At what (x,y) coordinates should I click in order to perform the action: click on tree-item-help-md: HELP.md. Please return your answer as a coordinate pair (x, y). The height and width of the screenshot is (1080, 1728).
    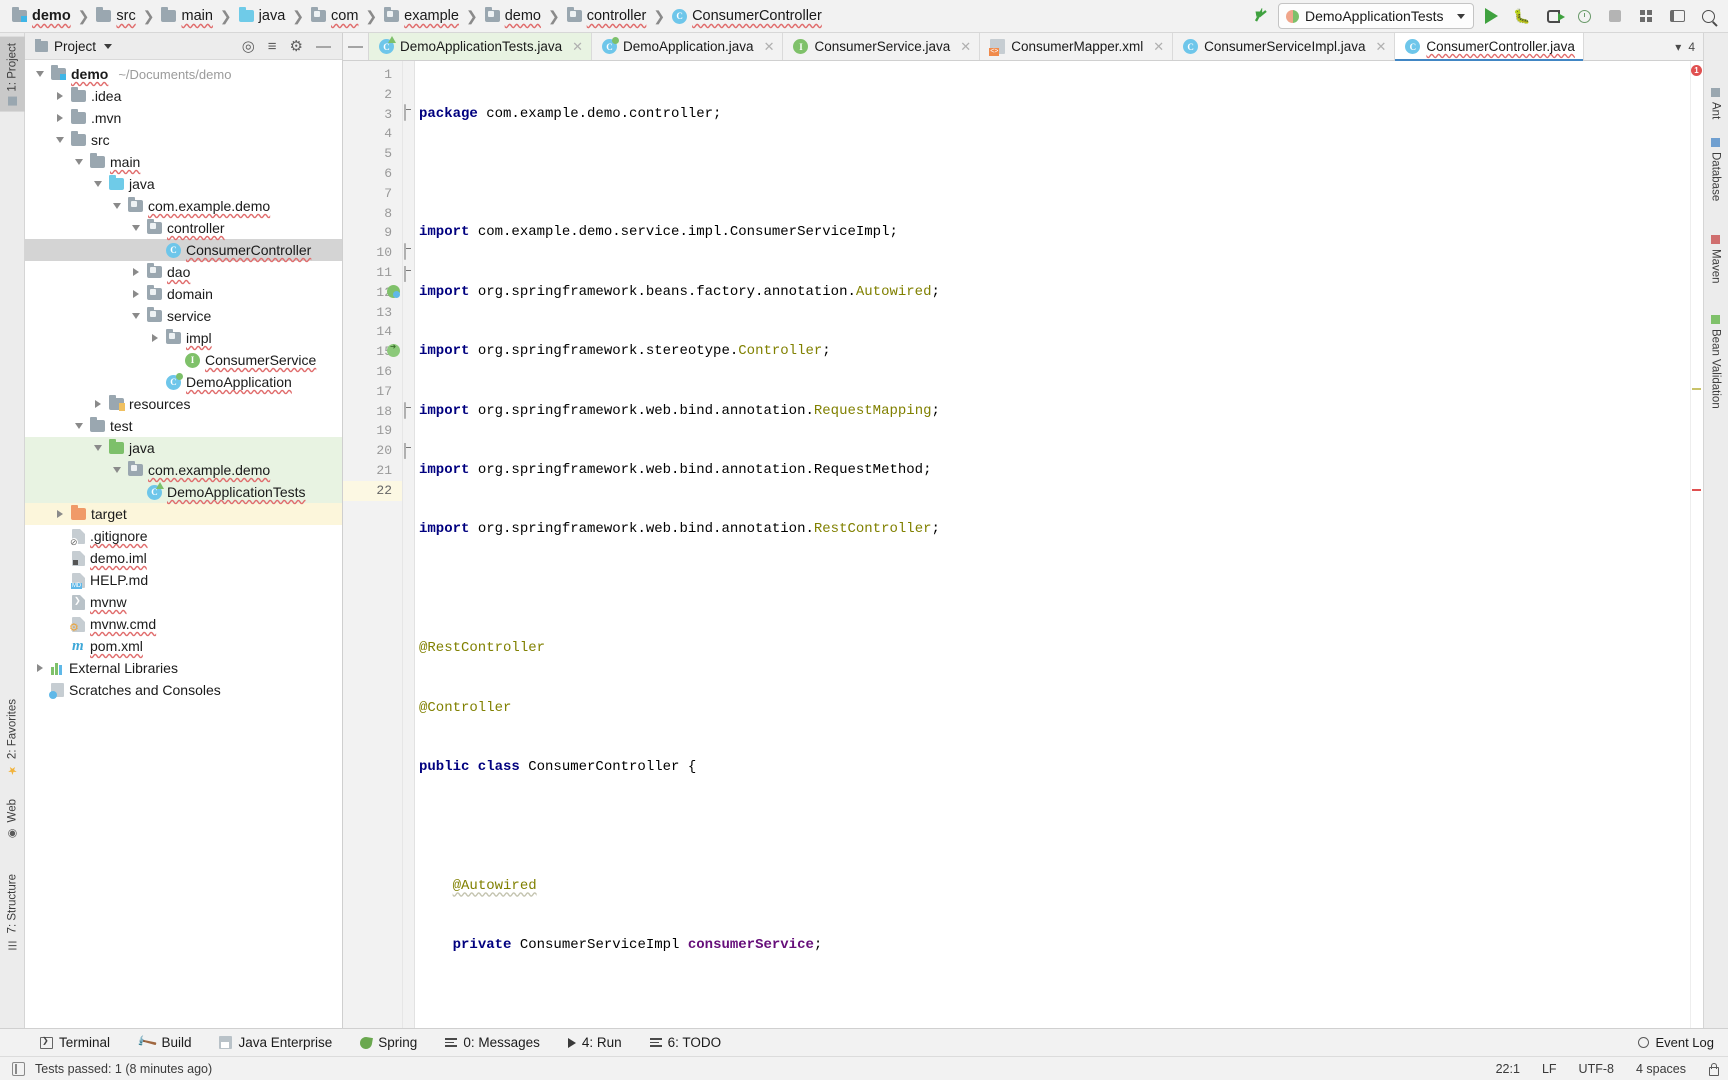
    Looking at the image, I should click on (183, 580).